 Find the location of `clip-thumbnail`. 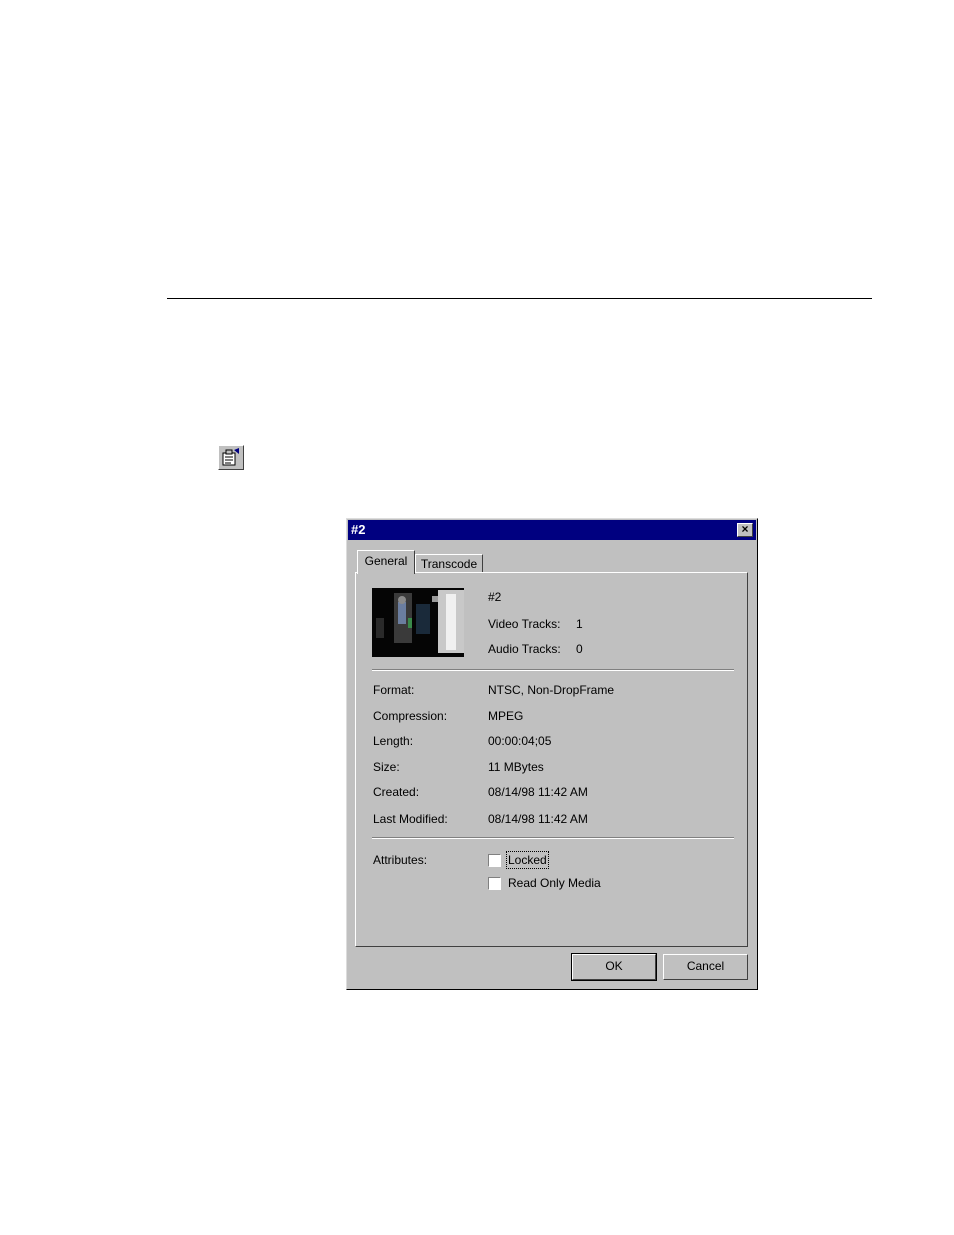

clip-thumbnail is located at coordinates (418, 622).